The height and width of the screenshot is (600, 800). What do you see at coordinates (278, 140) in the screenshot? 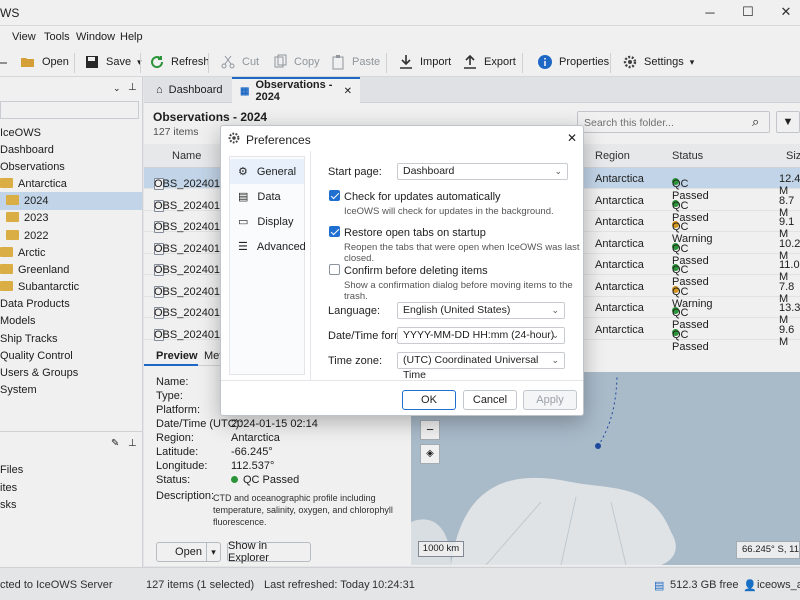
I see `dialog-title: Preferences` at bounding box center [278, 140].